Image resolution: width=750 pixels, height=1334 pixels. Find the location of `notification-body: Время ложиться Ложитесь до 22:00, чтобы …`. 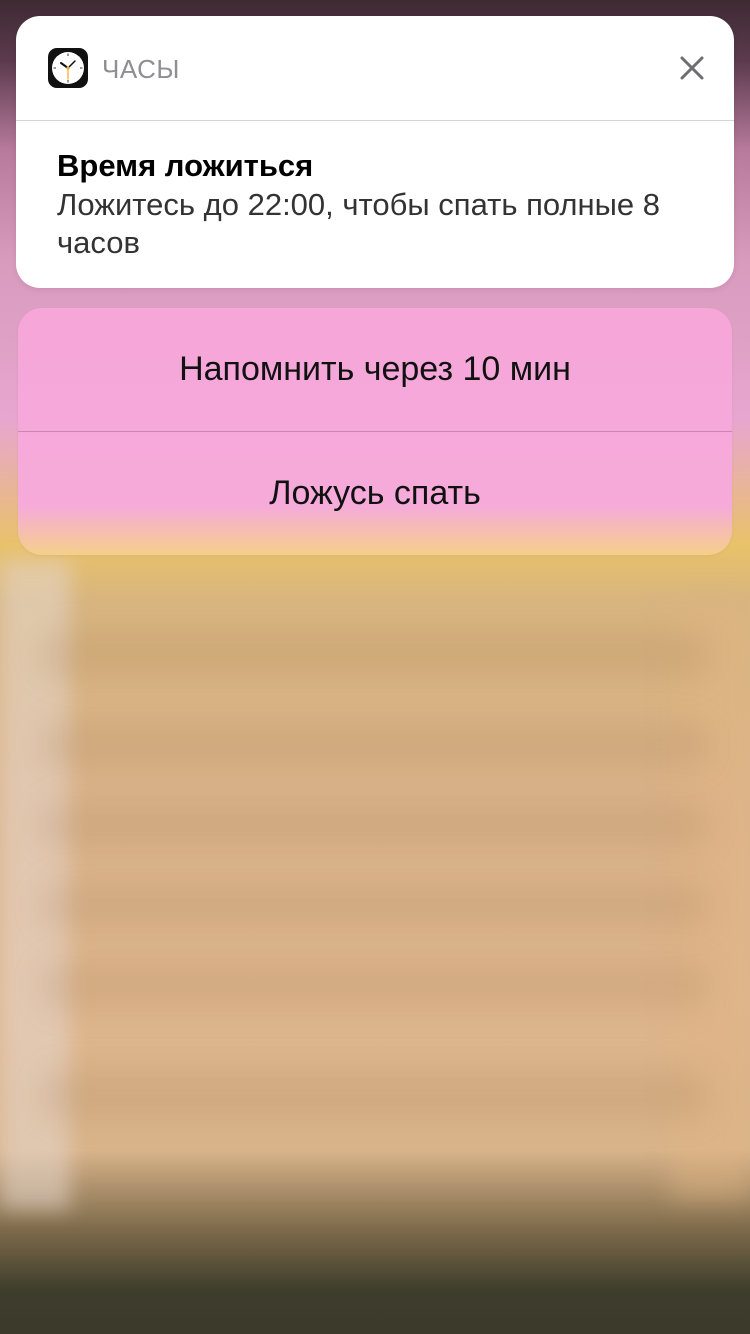

notification-body: Время ложиться Ложитесь до 22:00, чтобы … is located at coordinates (375, 191).